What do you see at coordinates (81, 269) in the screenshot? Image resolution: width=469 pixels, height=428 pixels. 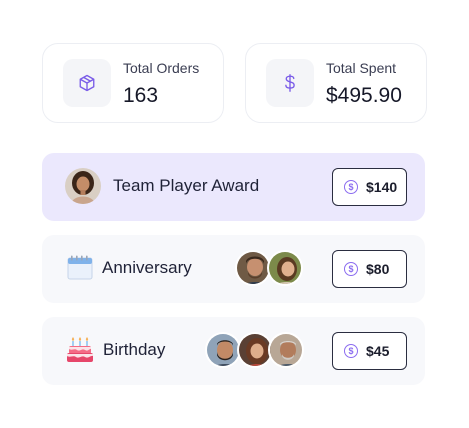 I see `calendar-icon` at bounding box center [81, 269].